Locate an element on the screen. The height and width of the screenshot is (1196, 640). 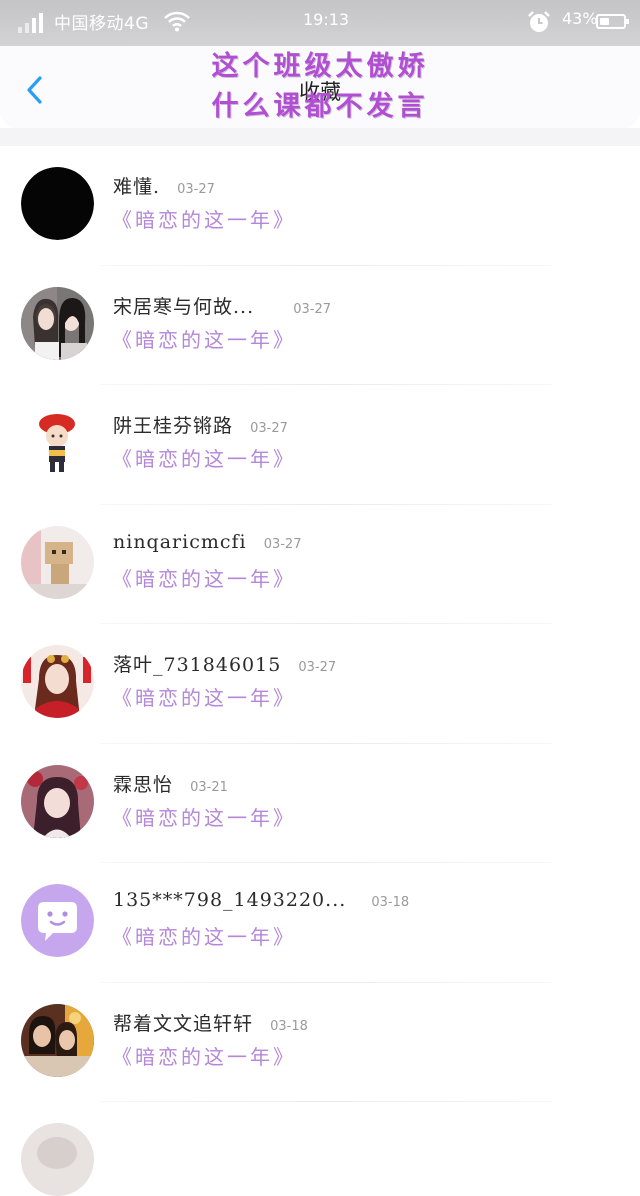
battery-percent: 43% is located at coordinates (580, 18).